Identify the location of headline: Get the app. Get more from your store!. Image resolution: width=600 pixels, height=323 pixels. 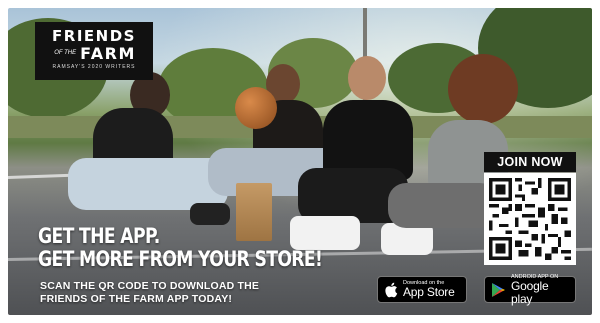
(180, 247).